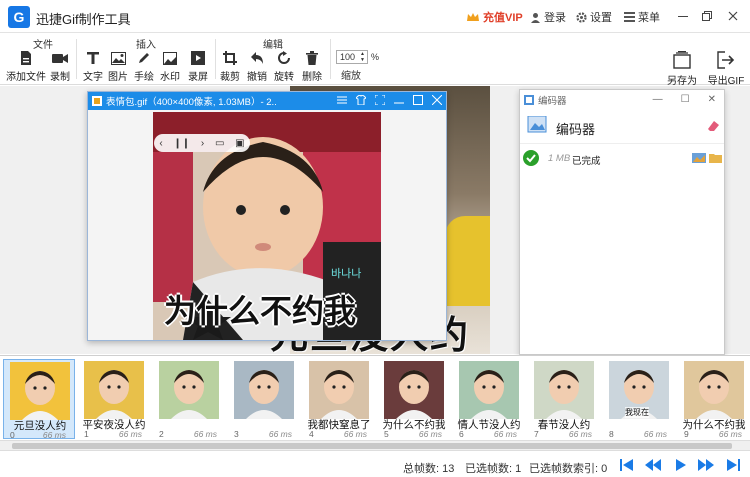 This screenshot has height=477, width=750. What do you see at coordinates (219, 143) in the screenshot?
I see `frame-icon: ▭` at bounding box center [219, 143].